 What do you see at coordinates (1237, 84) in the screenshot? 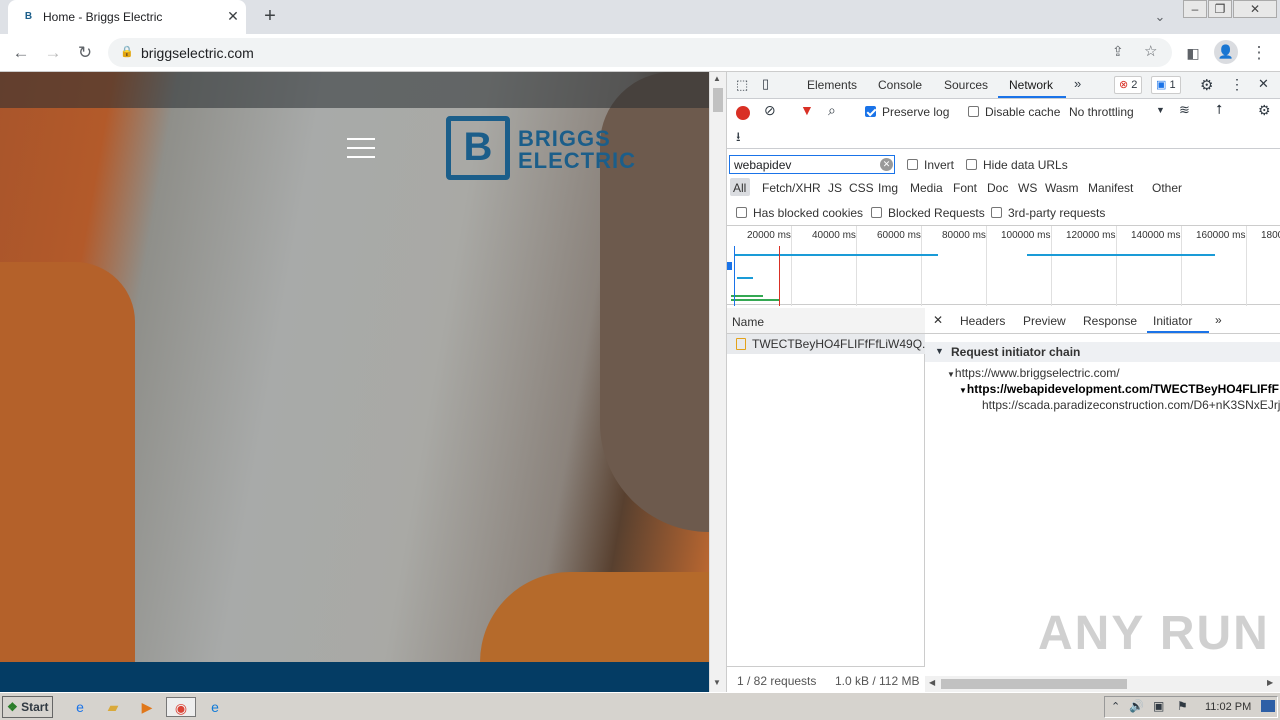
I see `devtools-menu-icon: ⋮` at bounding box center [1237, 84].